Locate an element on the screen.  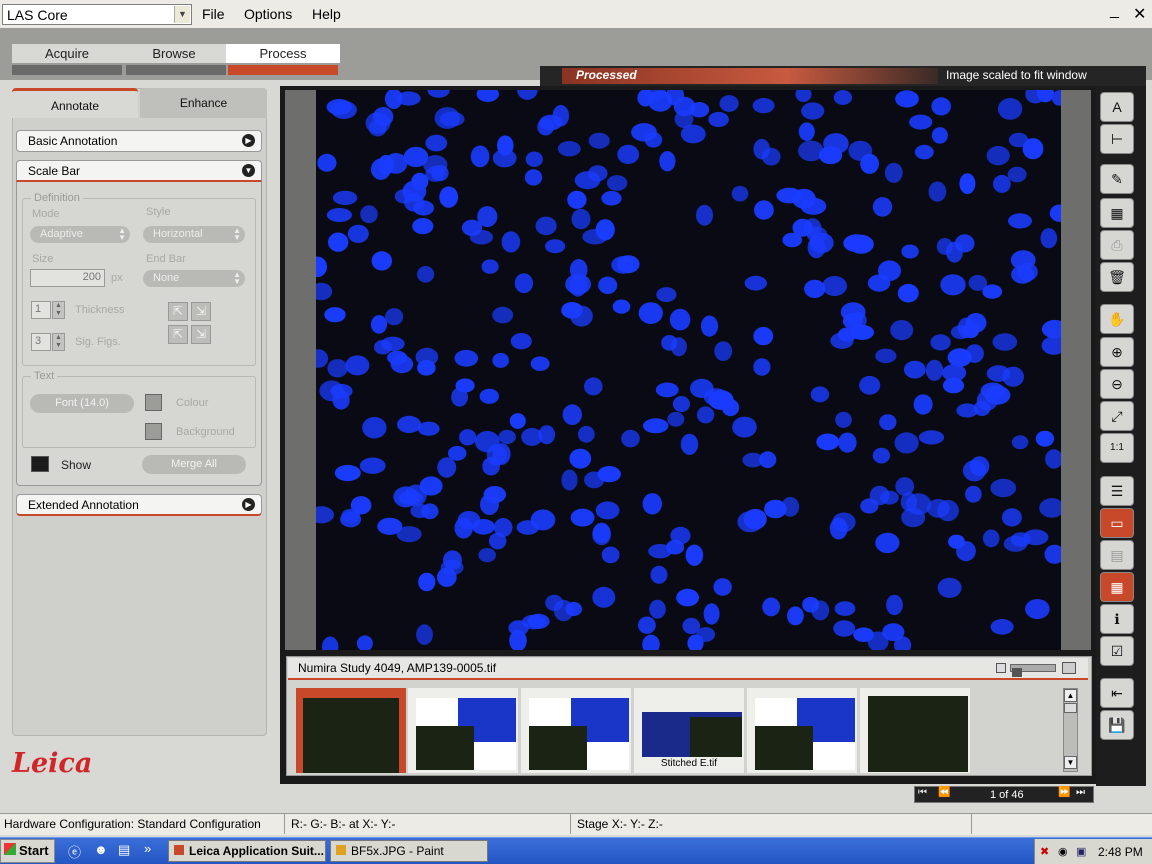
tree-icon: ⊢ is located at coordinates (1117, 139).